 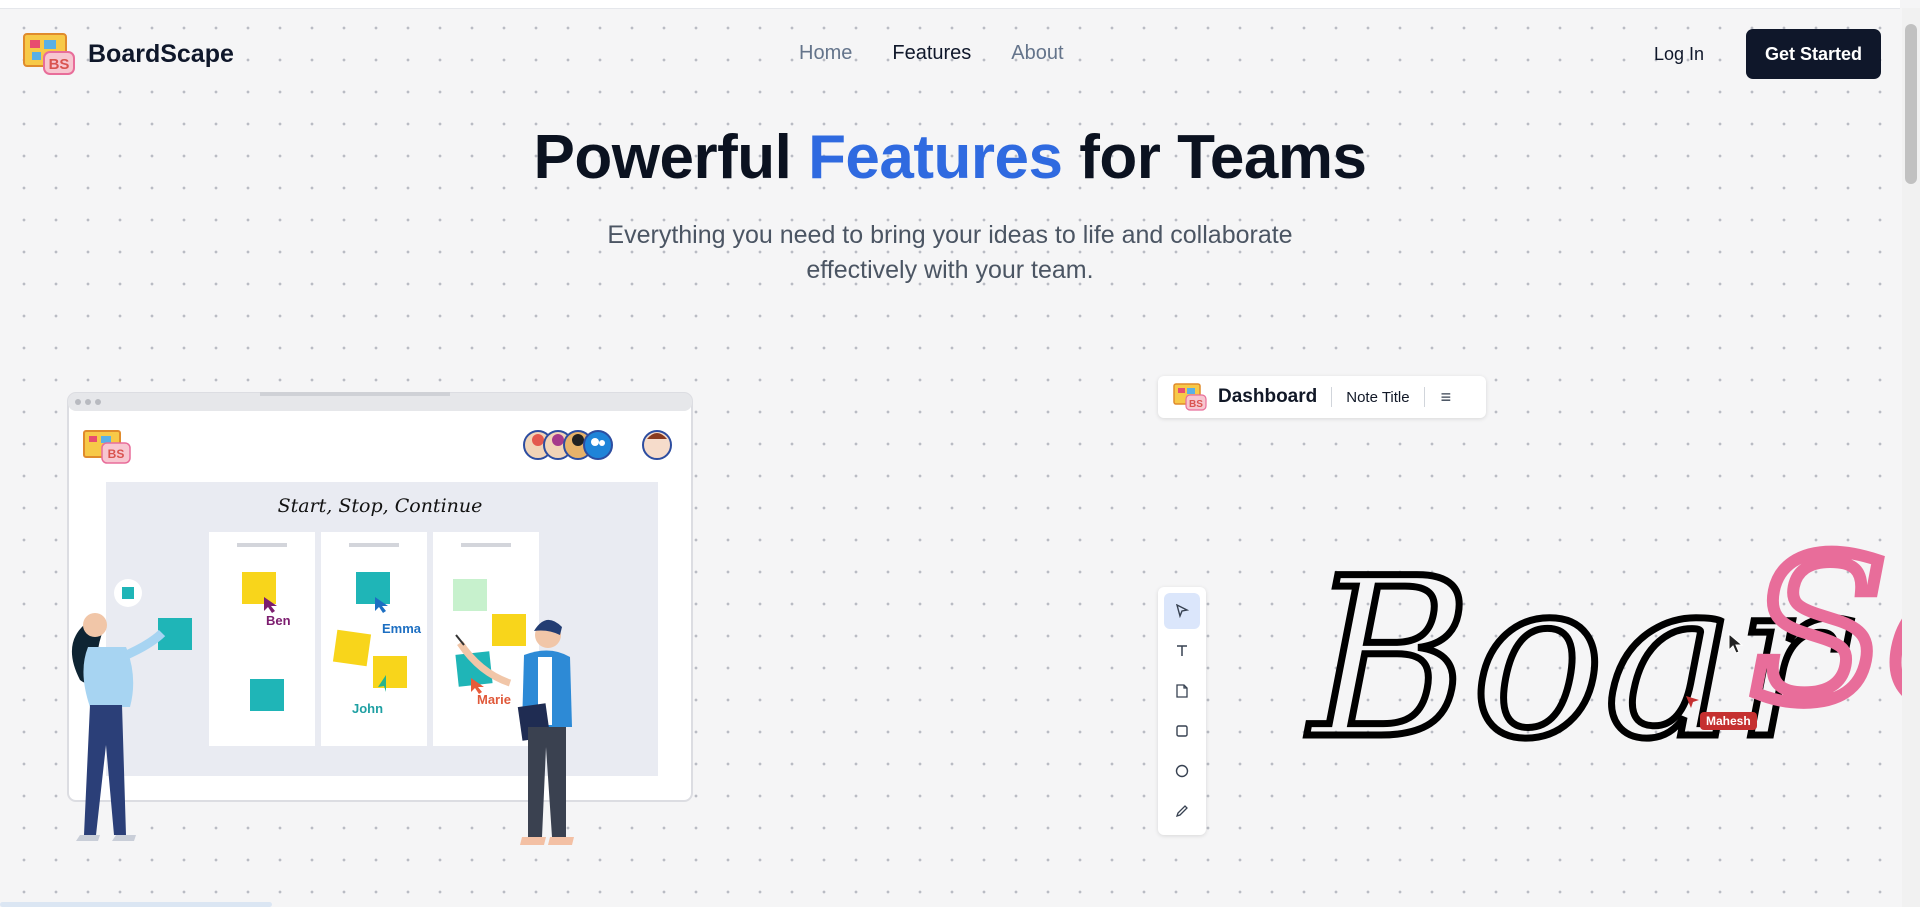 I want to click on menu-icon: ≡, so click(x=1446, y=397).